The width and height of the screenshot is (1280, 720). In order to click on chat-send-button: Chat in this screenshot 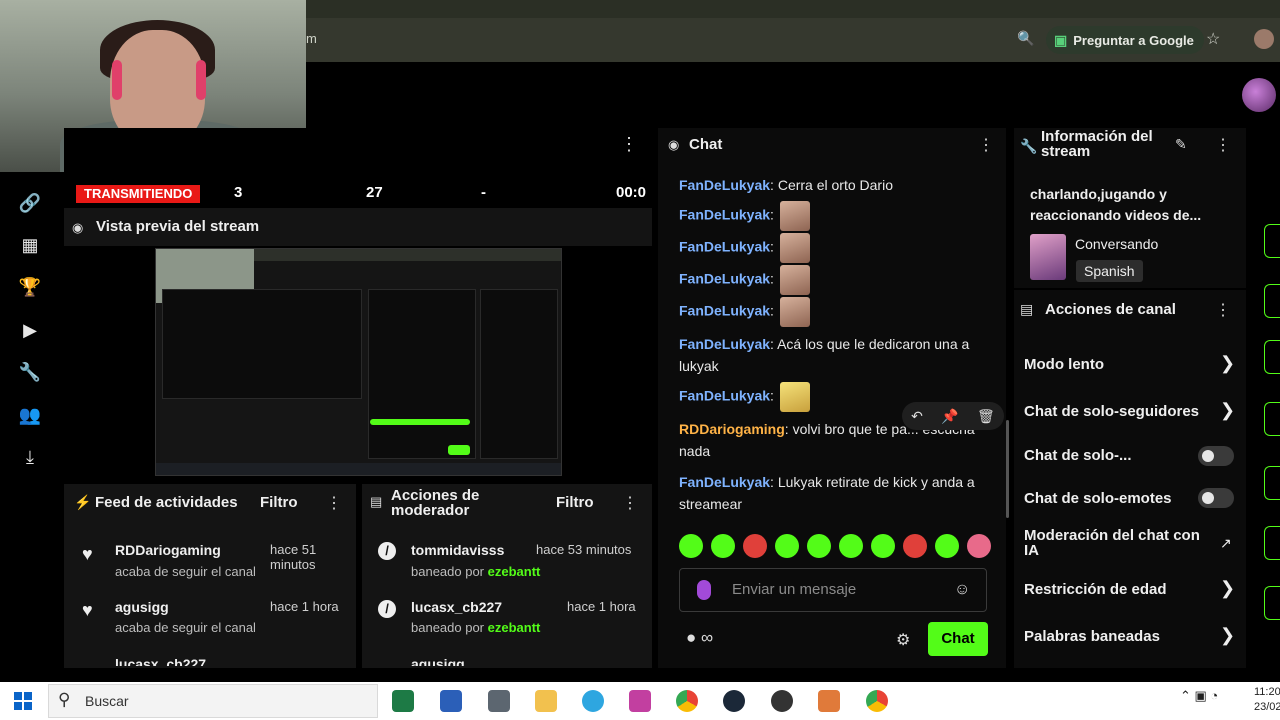, I will do `click(958, 639)`.